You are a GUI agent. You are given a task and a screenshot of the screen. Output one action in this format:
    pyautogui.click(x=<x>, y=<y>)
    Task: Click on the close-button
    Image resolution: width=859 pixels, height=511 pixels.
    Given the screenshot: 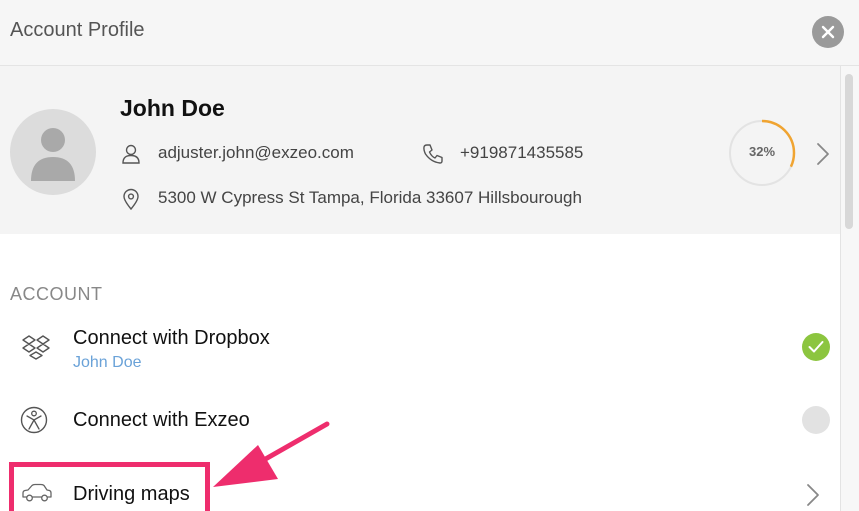 What is the action you would take?
    pyautogui.click(x=828, y=32)
    